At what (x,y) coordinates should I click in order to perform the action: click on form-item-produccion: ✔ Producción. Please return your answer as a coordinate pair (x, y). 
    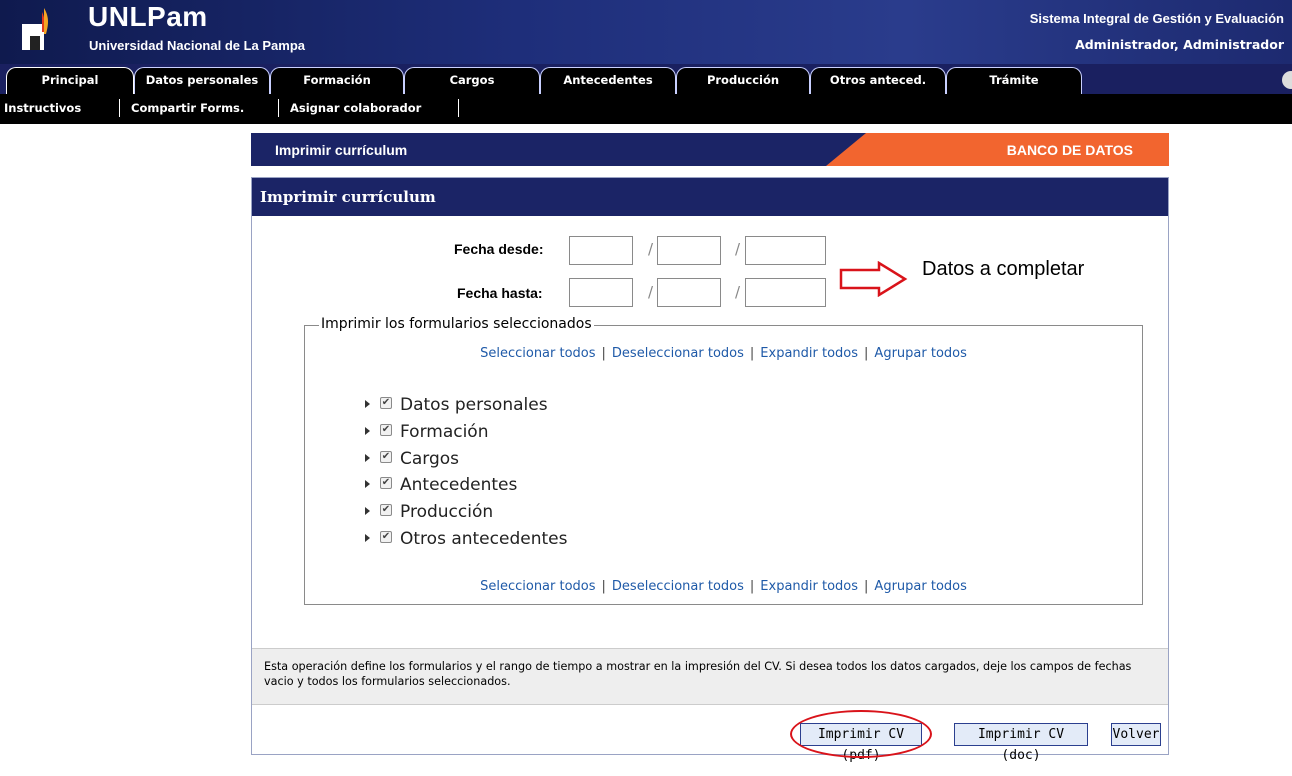
    Looking at the image, I should click on (429, 512).